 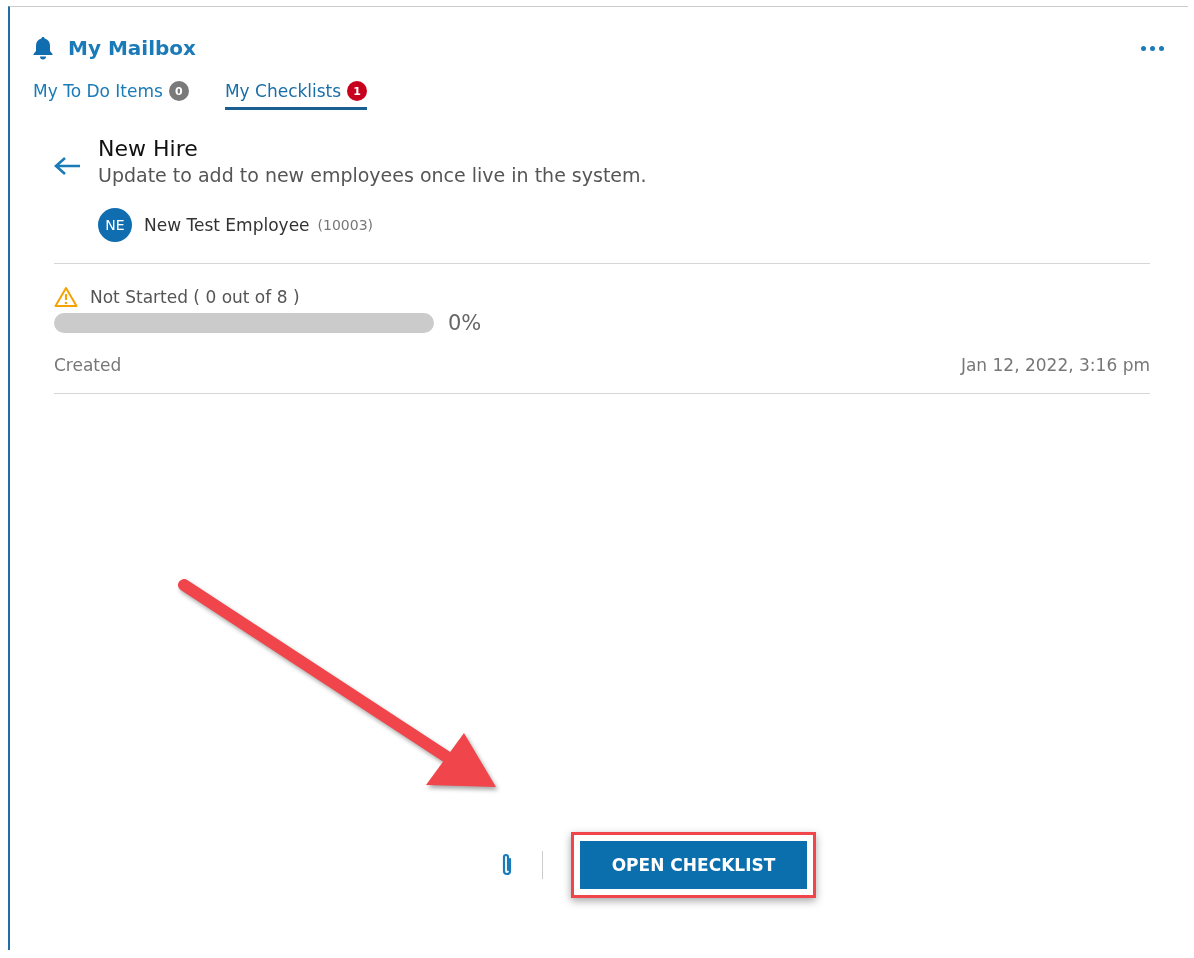 I want to click on count-badge: 0, so click(x=178, y=91).